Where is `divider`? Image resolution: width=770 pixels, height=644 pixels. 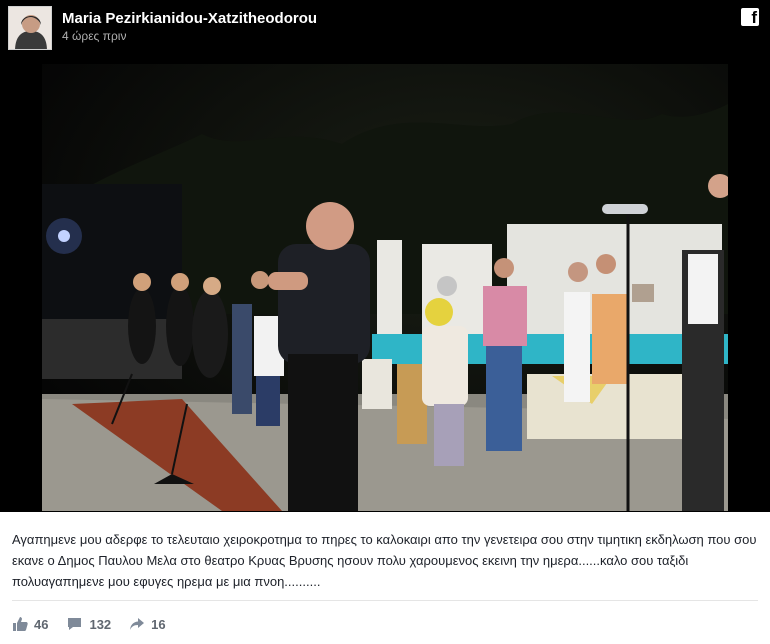
divider is located at coordinates (385, 600).